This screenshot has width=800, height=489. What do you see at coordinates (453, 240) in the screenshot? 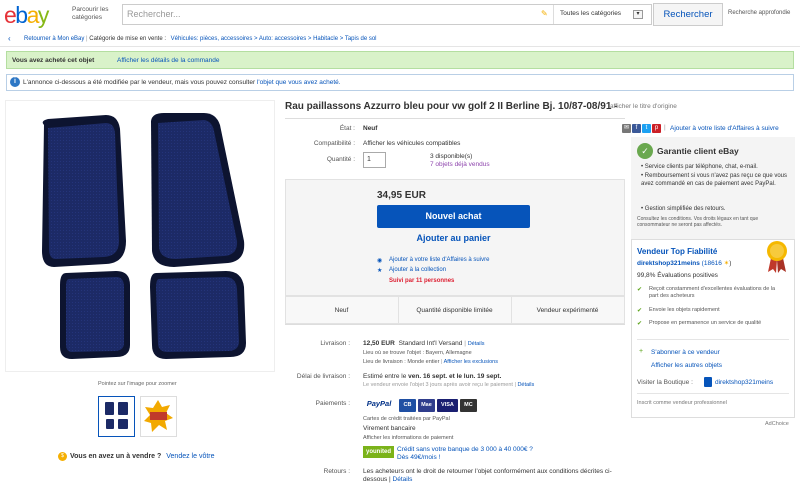
I see `add-to-cart-button: Ajouter au panier` at bounding box center [453, 240].